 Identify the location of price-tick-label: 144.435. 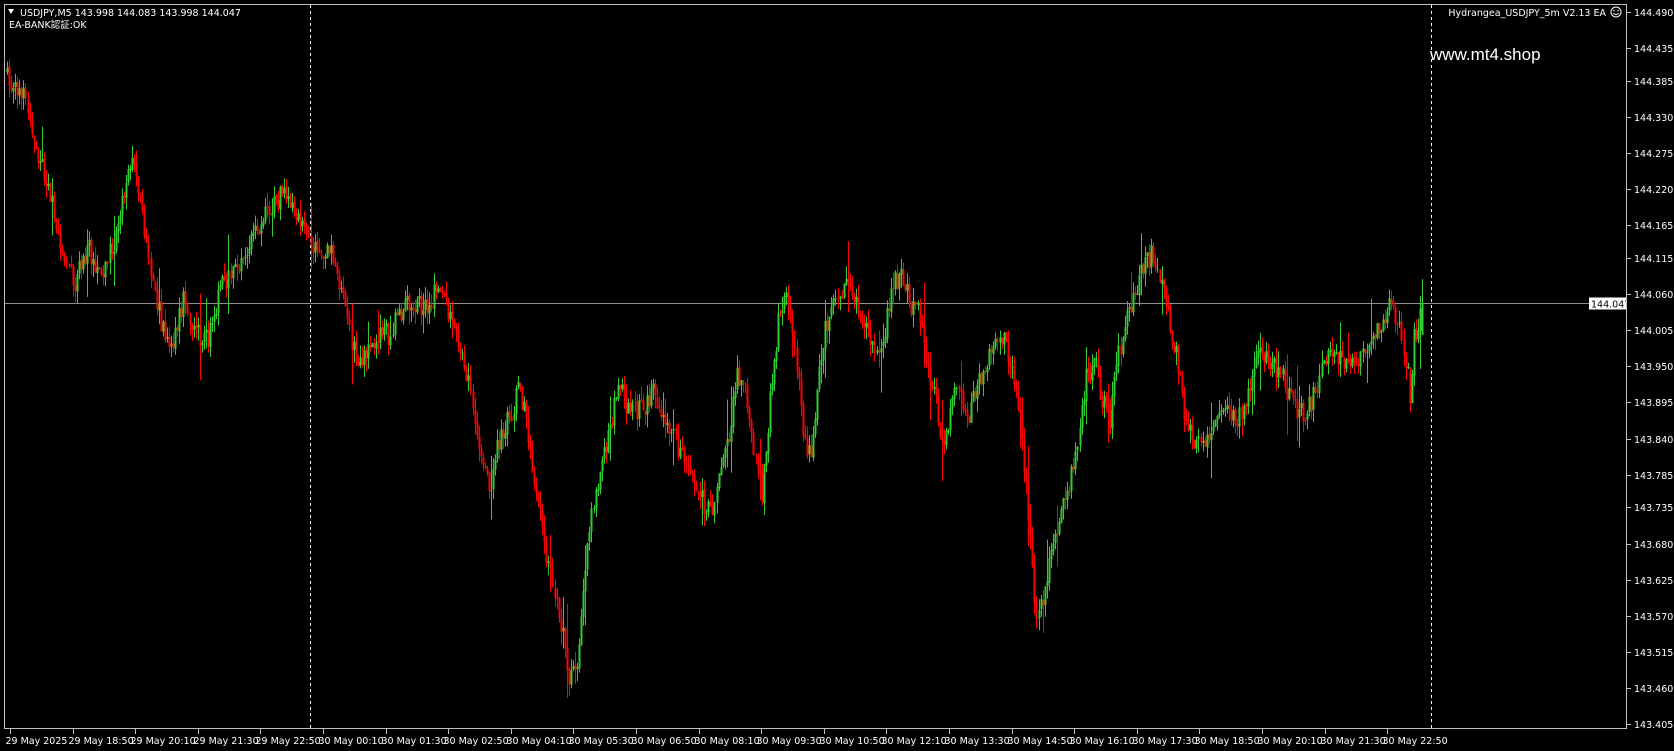
(1653, 49).